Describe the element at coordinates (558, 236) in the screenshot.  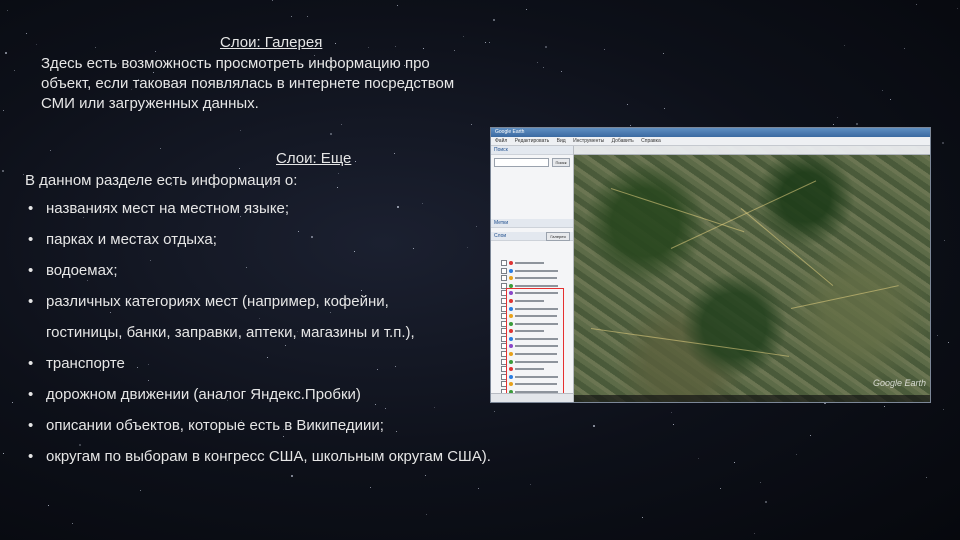
I see `gallery-button: Галерея` at that location.